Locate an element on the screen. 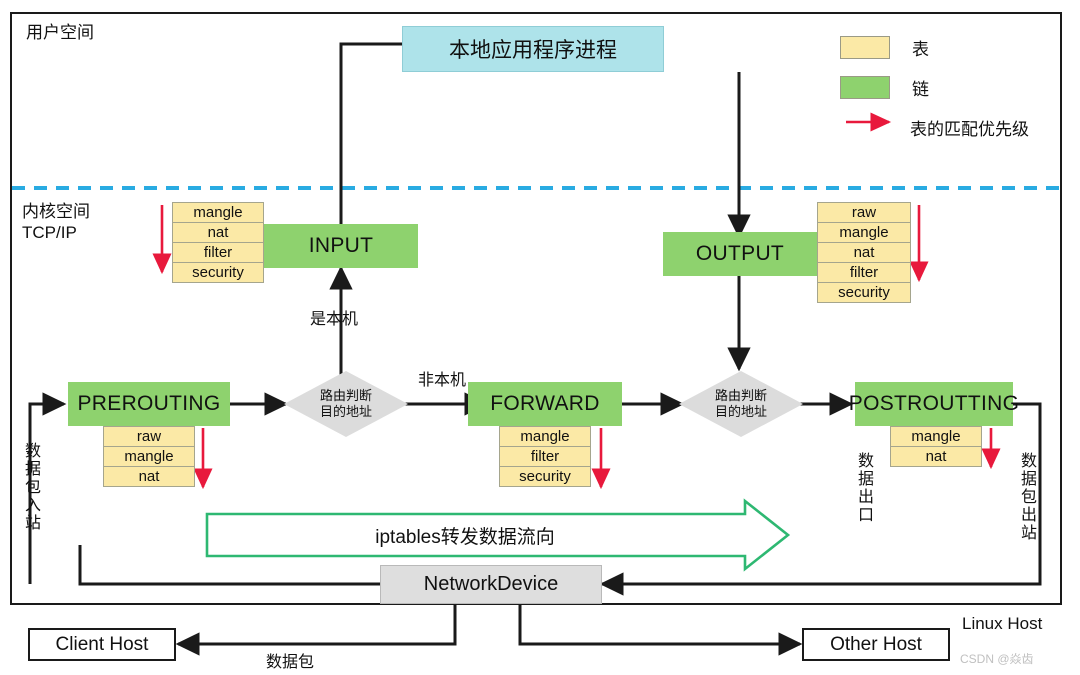 This screenshot has height=675, width=1080. routing-decision-1-text: 路由判断 目的地址 is located at coordinates (346, 404).